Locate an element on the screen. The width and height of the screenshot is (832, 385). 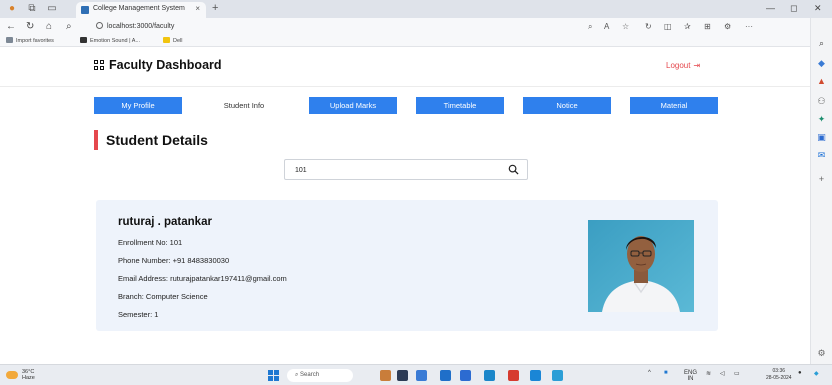
workspaces-icon: ⧉ is located at coordinates (32, 9).